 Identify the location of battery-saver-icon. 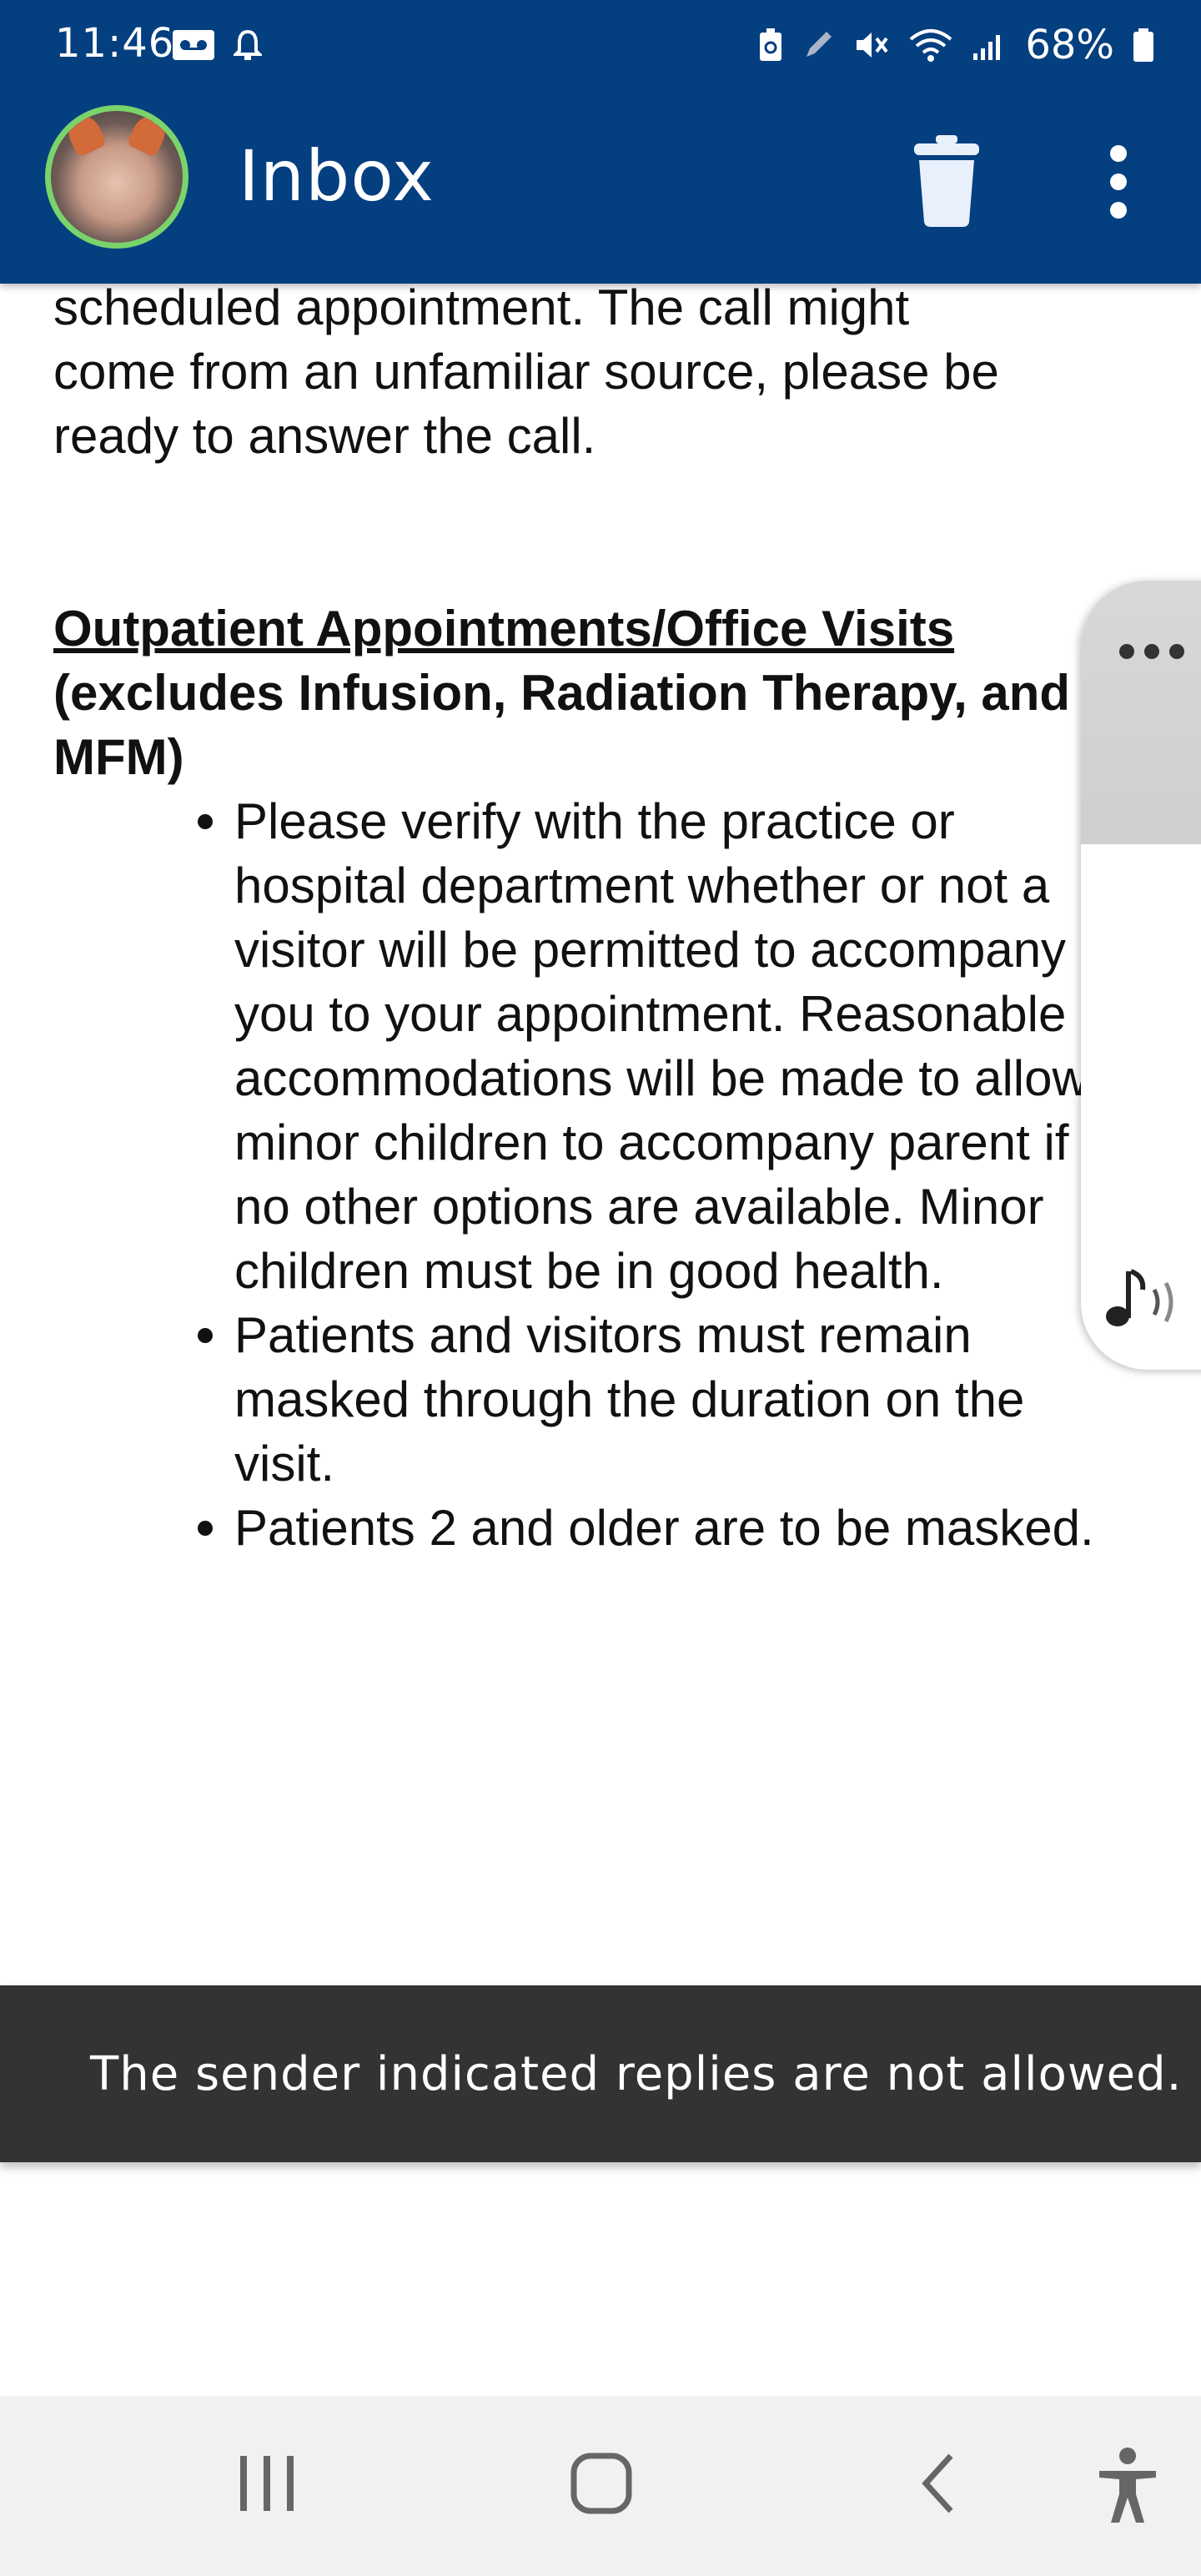
(771, 44).